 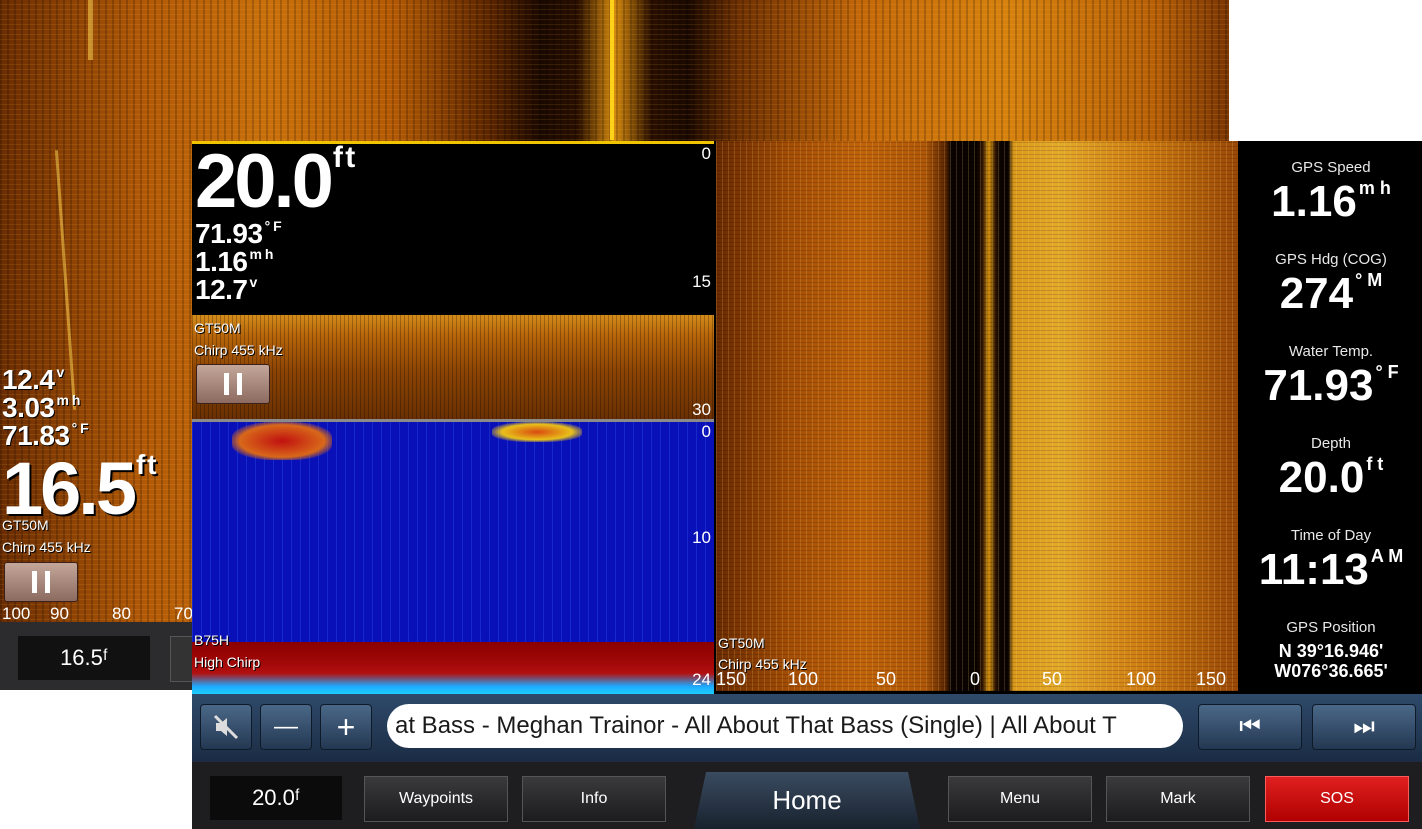 What do you see at coordinates (1331, 293) in the screenshot?
I see `gps-heading-value: 274 ° M` at bounding box center [1331, 293].